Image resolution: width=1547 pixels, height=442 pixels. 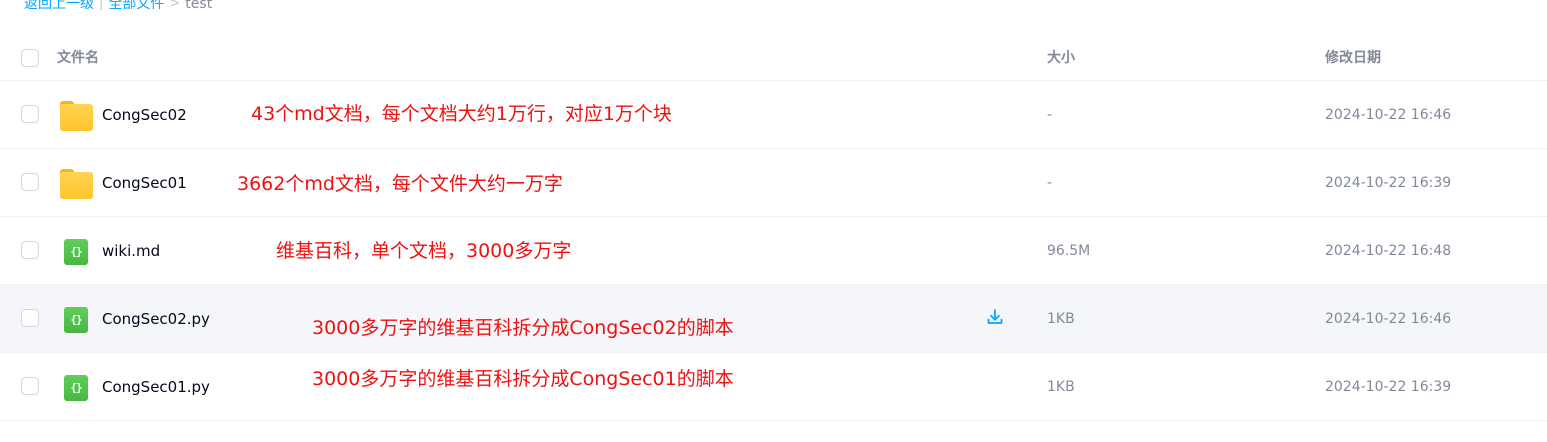 What do you see at coordinates (144, 115) in the screenshot?
I see `file-name: CongSec02` at bounding box center [144, 115].